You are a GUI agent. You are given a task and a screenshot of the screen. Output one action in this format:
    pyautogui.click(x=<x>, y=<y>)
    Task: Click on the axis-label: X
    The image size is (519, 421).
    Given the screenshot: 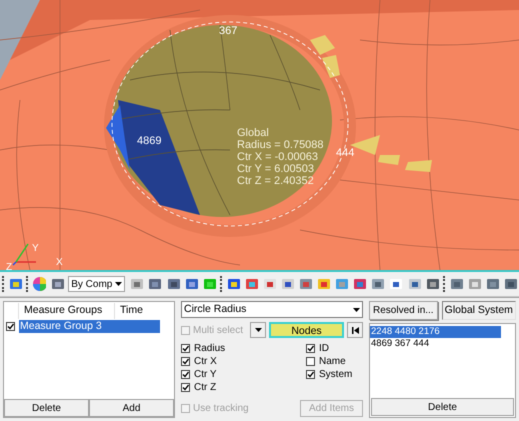 What is the action you would take?
    pyautogui.click(x=59, y=263)
    